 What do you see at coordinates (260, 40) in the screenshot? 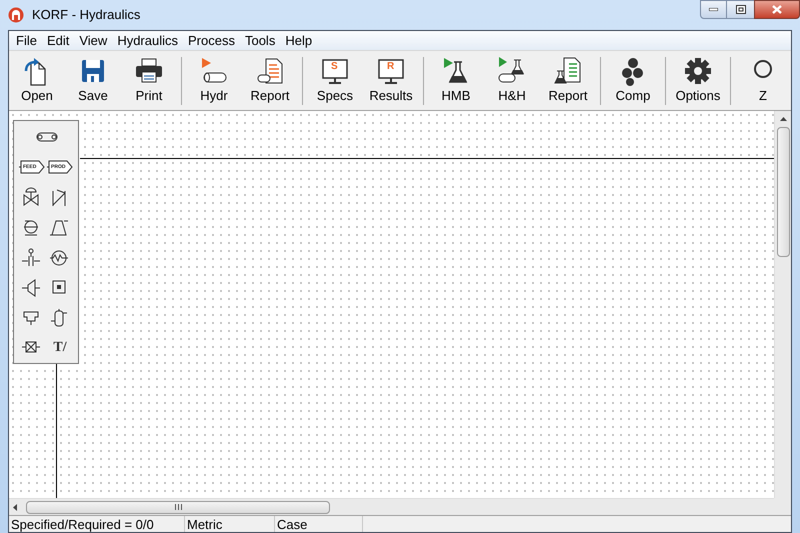
I see `menu-item: Tools` at bounding box center [260, 40].